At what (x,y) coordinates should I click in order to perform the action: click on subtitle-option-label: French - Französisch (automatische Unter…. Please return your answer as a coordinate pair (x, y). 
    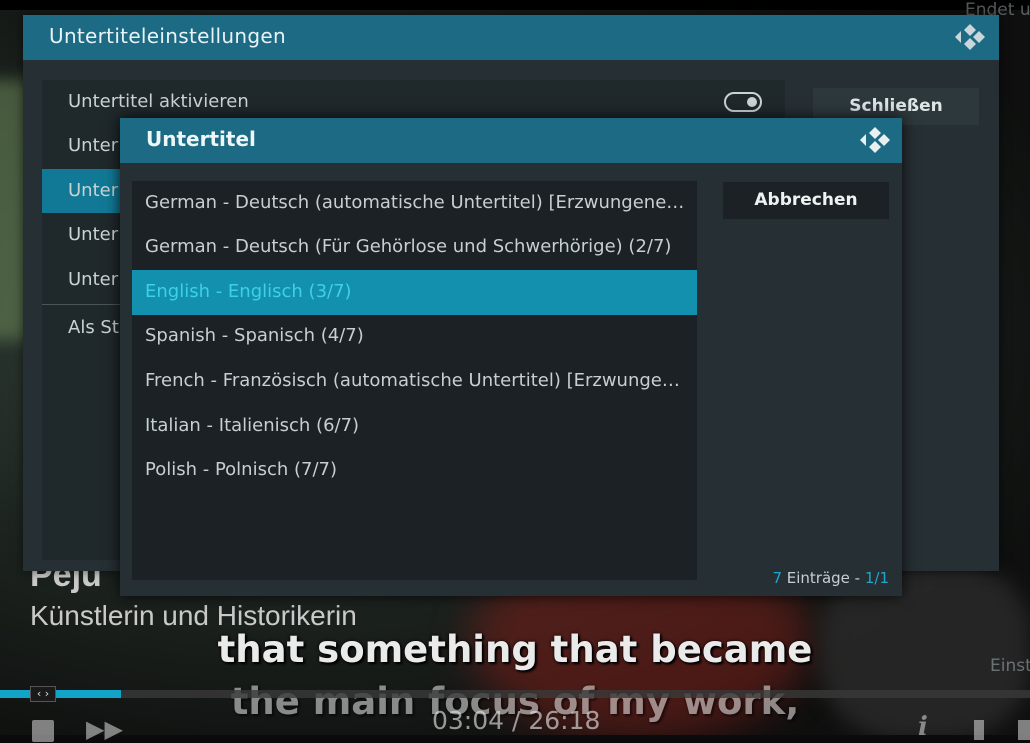
    Looking at the image, I should click on (415, 380).